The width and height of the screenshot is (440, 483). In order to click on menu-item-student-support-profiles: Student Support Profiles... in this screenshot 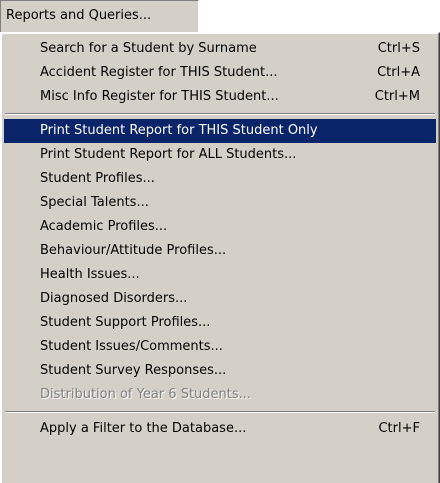, I will do `click(220, 323)`.